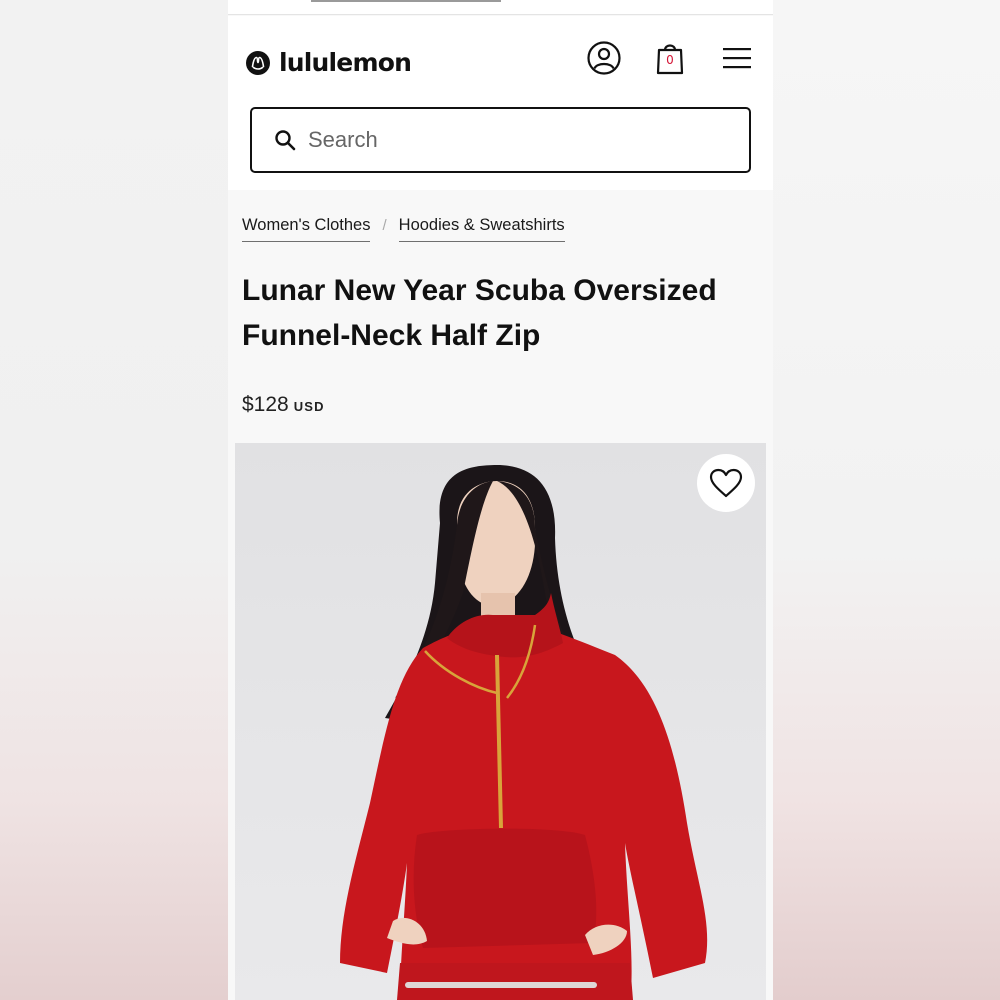 The height and width of the screenshot is (1000, 1000). I want to click on breadcrumb-hoodies-sweatshirts: Hoodies & Sweatshirts, so click(481, 229).